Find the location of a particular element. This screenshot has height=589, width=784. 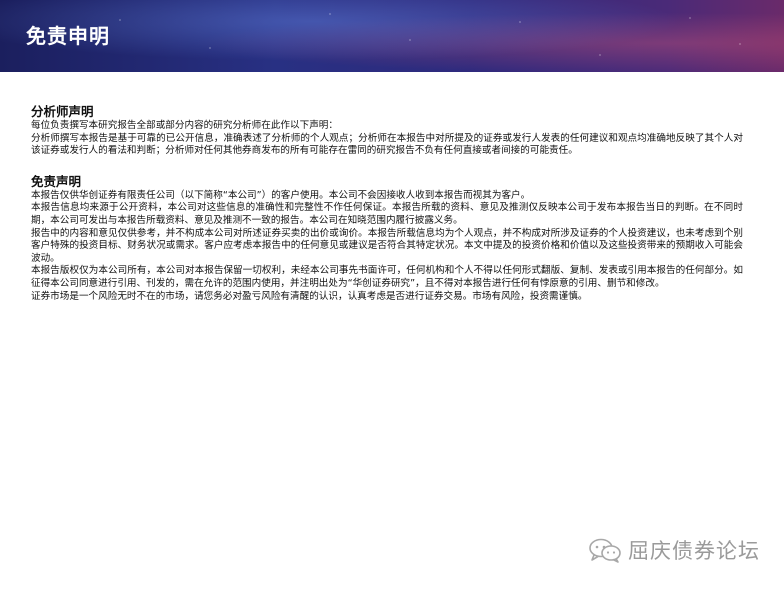

disclaimer-heading: 免责声明 is located at coordinates (56, 181).